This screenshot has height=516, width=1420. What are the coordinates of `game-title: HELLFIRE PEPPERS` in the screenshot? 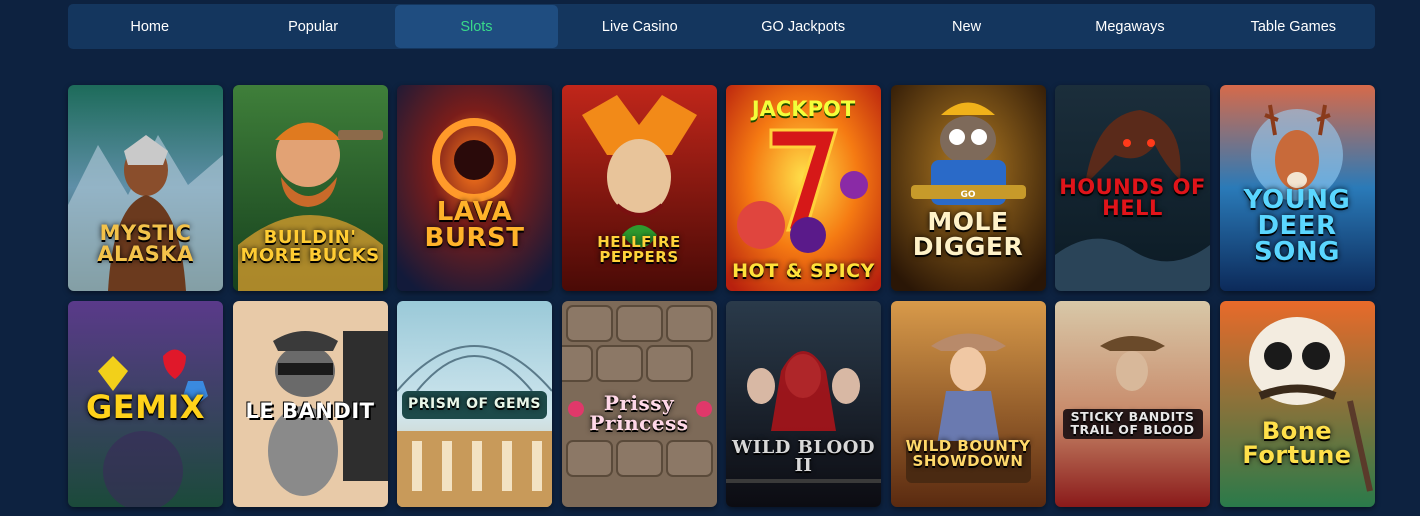 It's located at (639, 249).